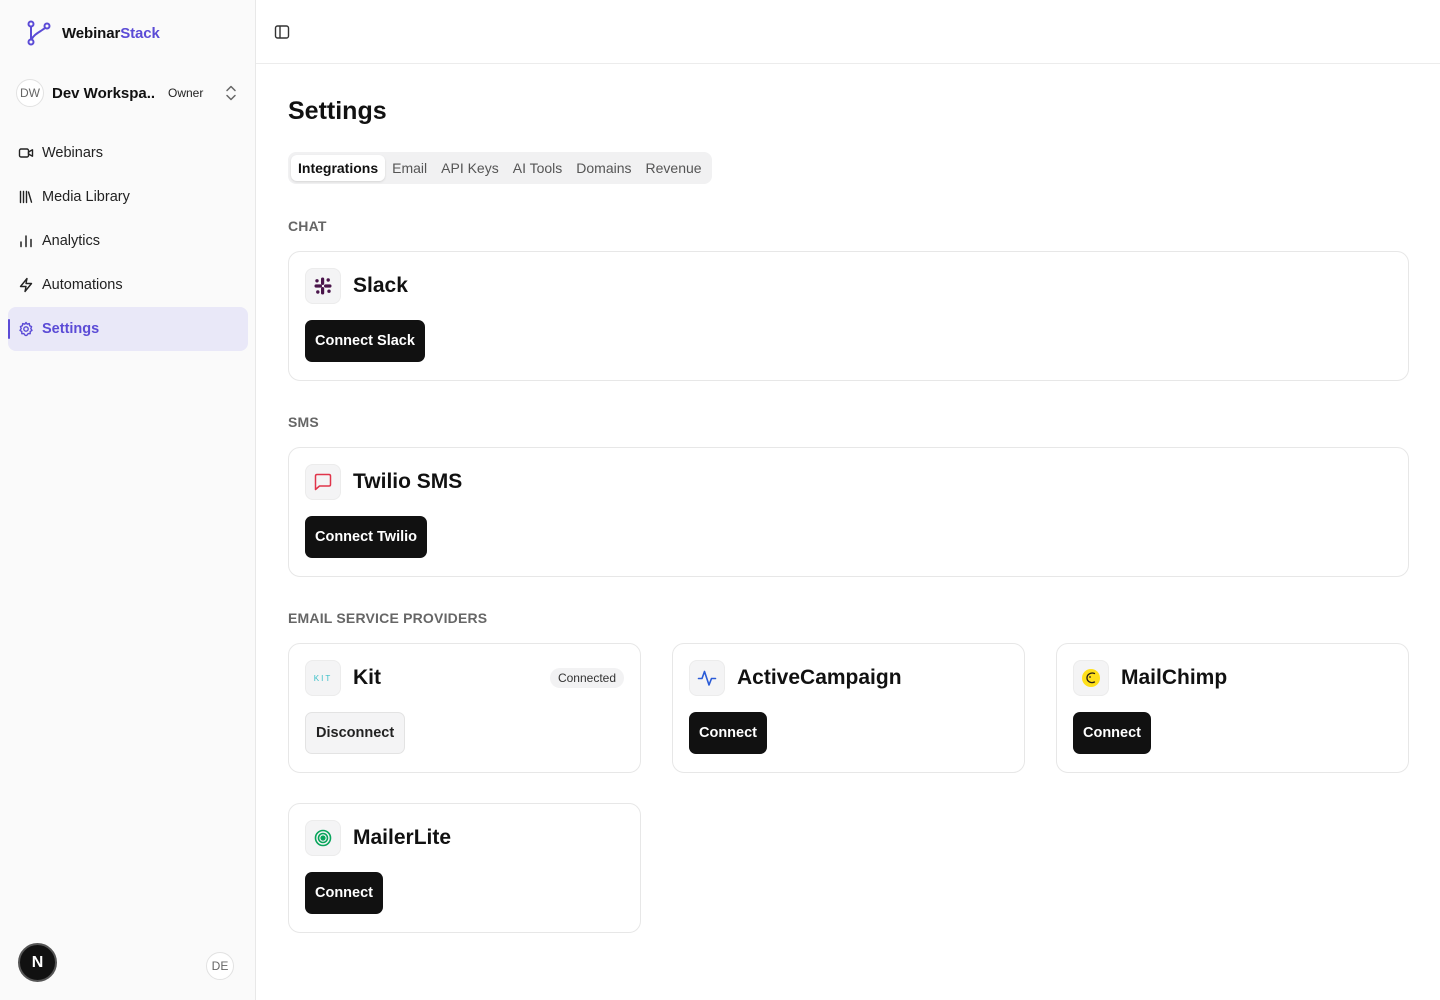 The image size is (1440, 1000). What do you see at coordinates (26, 285) in the screenshot?
I see `zap-icon` at bounding box center [26, 285].